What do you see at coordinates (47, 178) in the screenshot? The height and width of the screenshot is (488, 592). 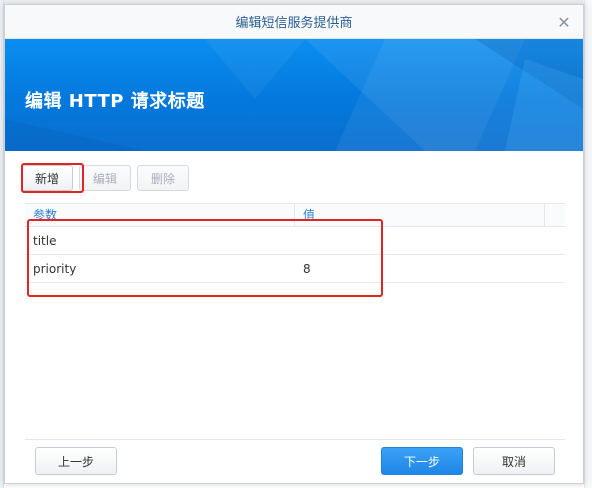 I see `add-button: 新增` at bounding box center [47, 178].